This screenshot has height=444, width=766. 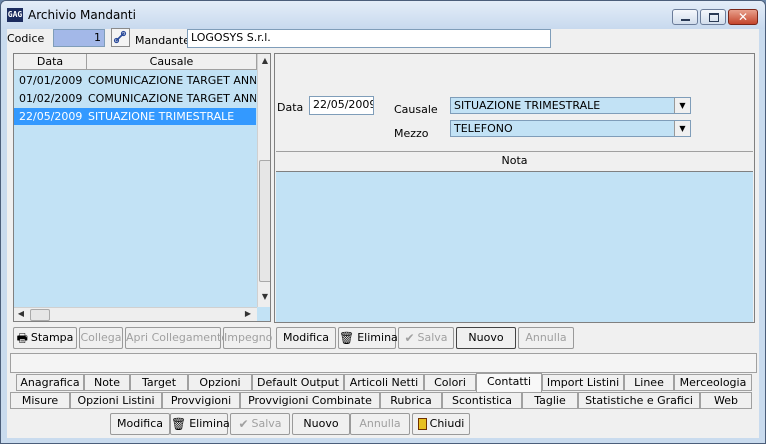 I want to click on scroll-down-icon: ▼, so click(x=264, y=296).